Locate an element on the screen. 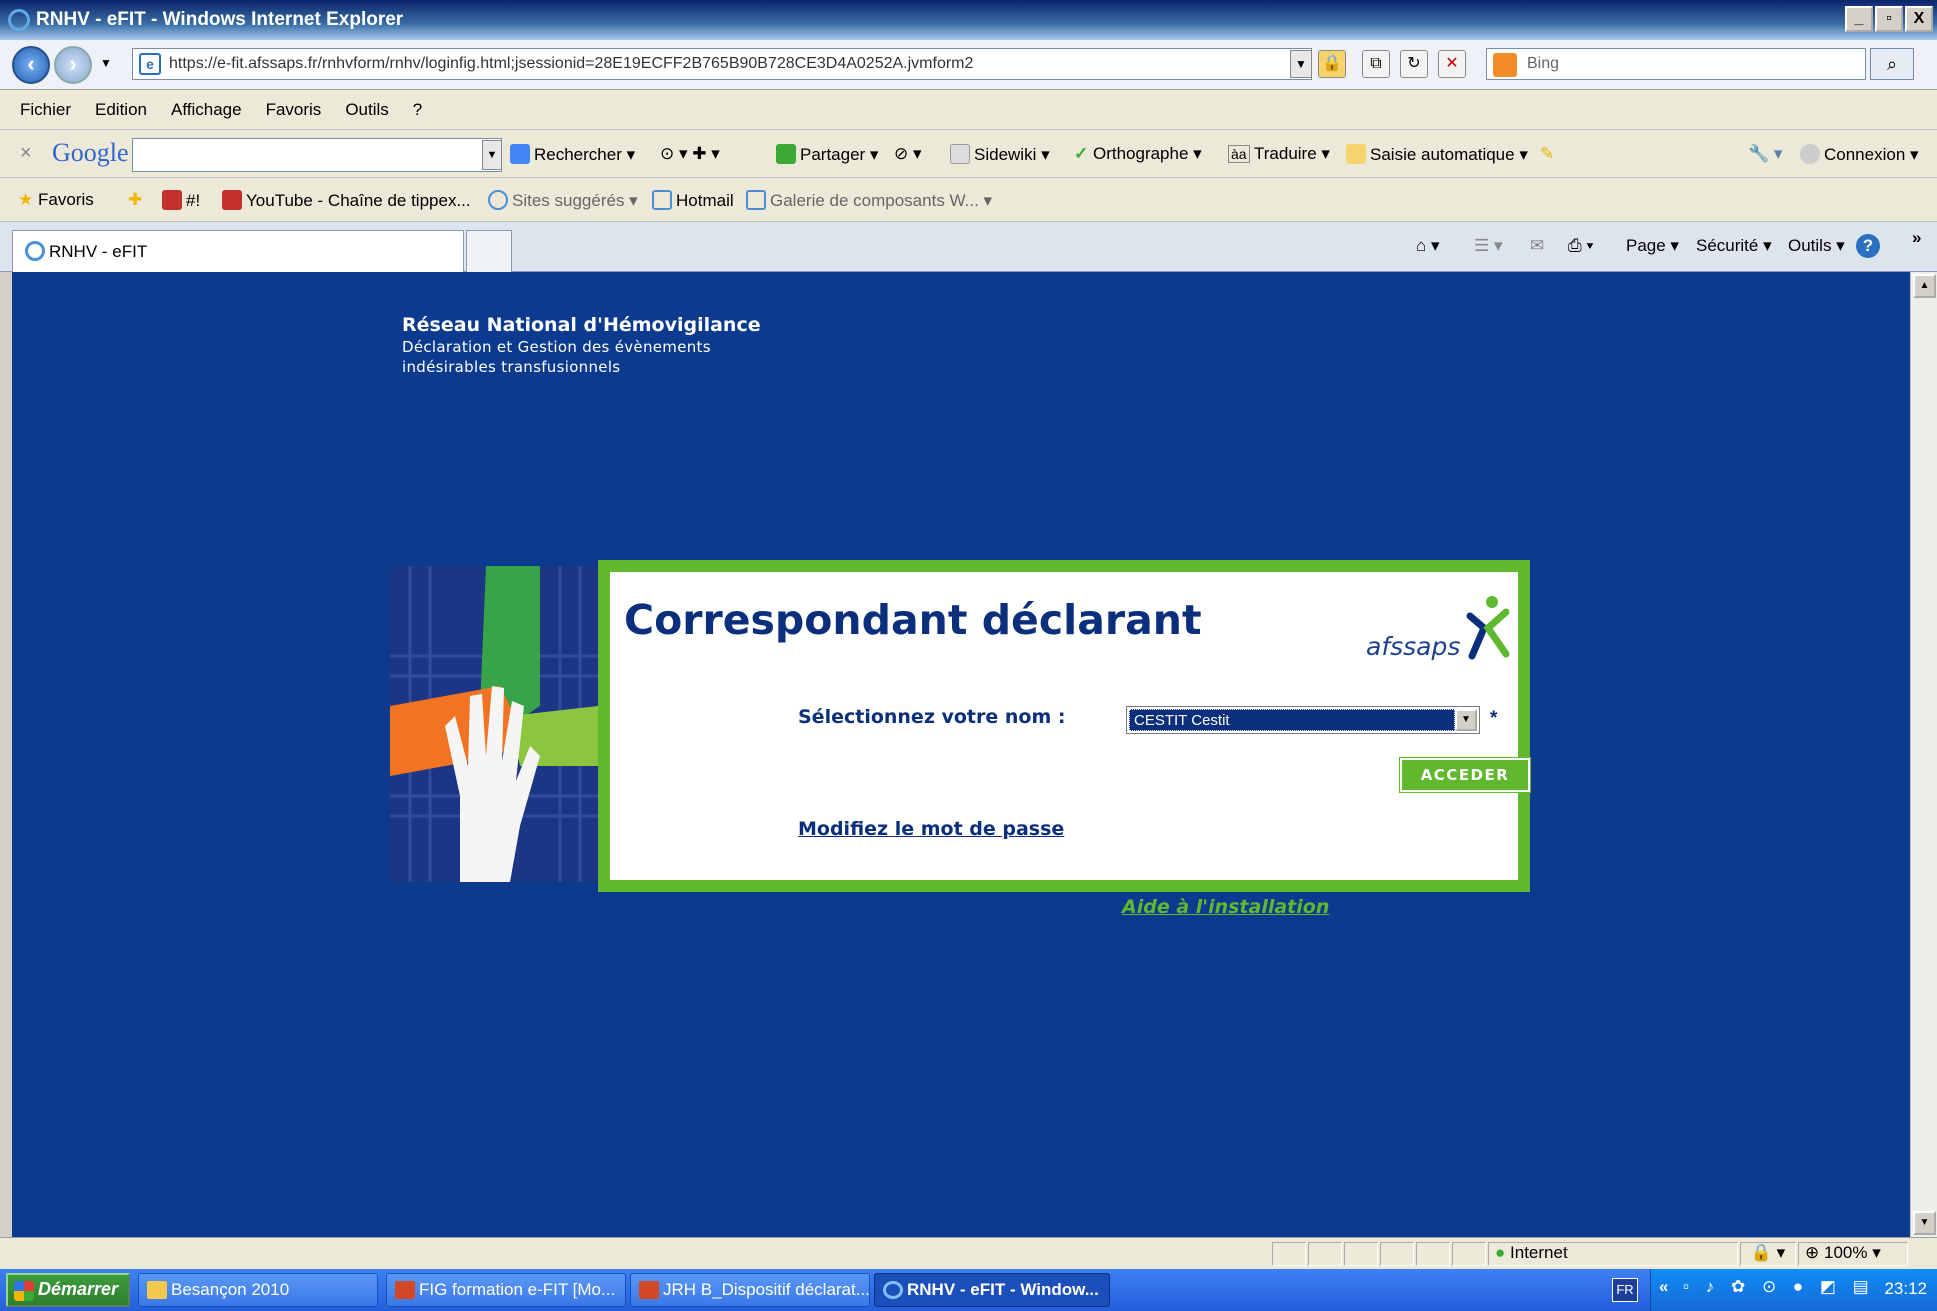 The image size is (1937, 1311). minimize-button: _ is located at coordinates (1859, 19).